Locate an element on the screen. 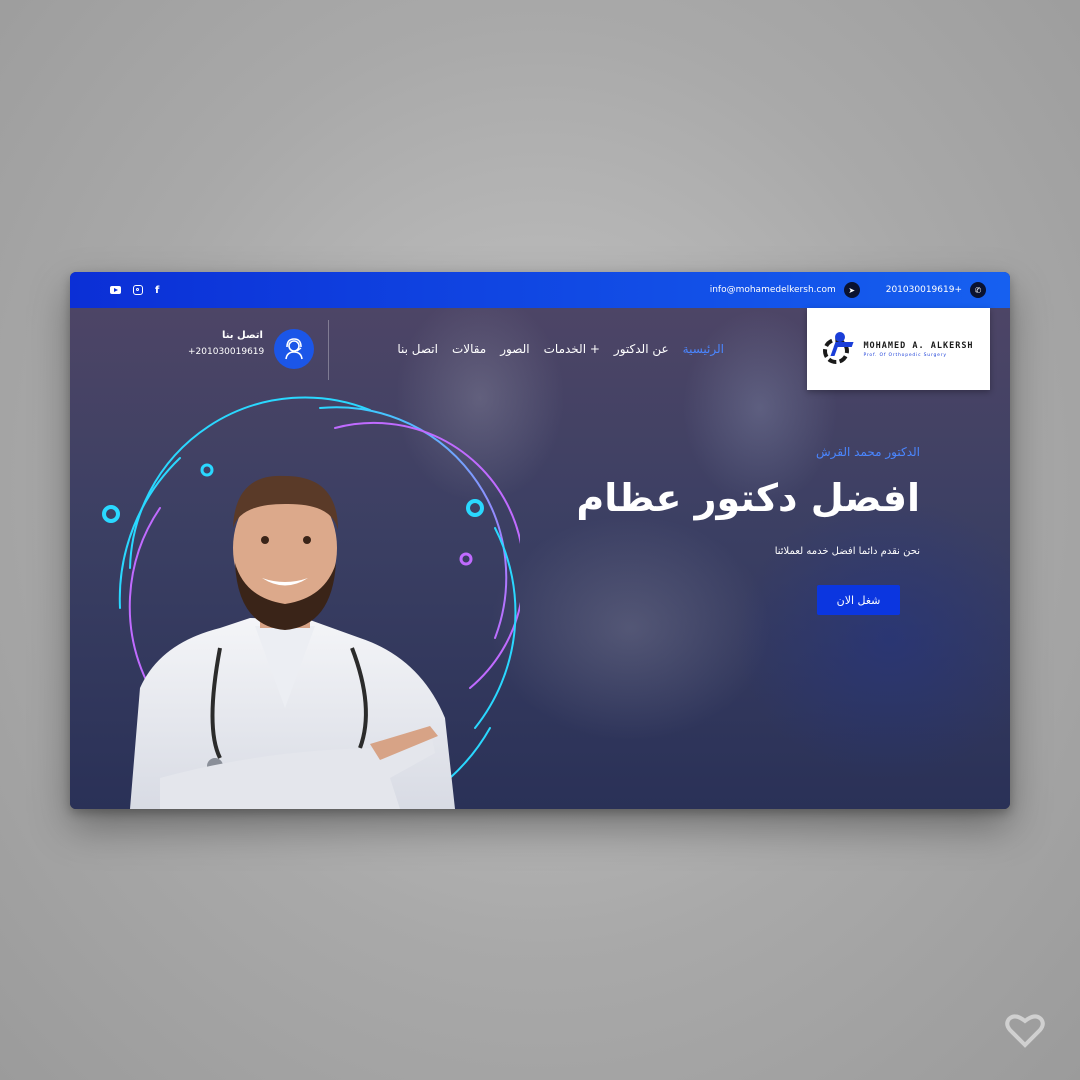 Image resolution: width=1080 pixels, height=1080 pixels. doctor-illustration is located at coordinates (311, 602).